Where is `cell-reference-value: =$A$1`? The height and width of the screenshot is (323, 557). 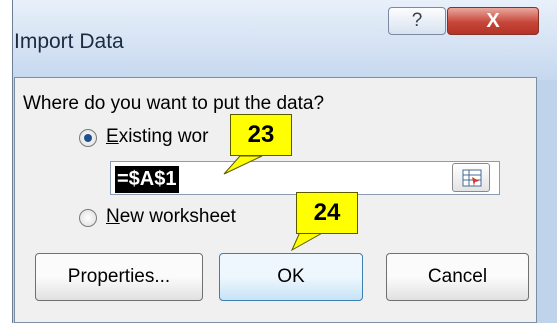 cell-reference-value: =$A$1 is located at coordinates (147, 179).